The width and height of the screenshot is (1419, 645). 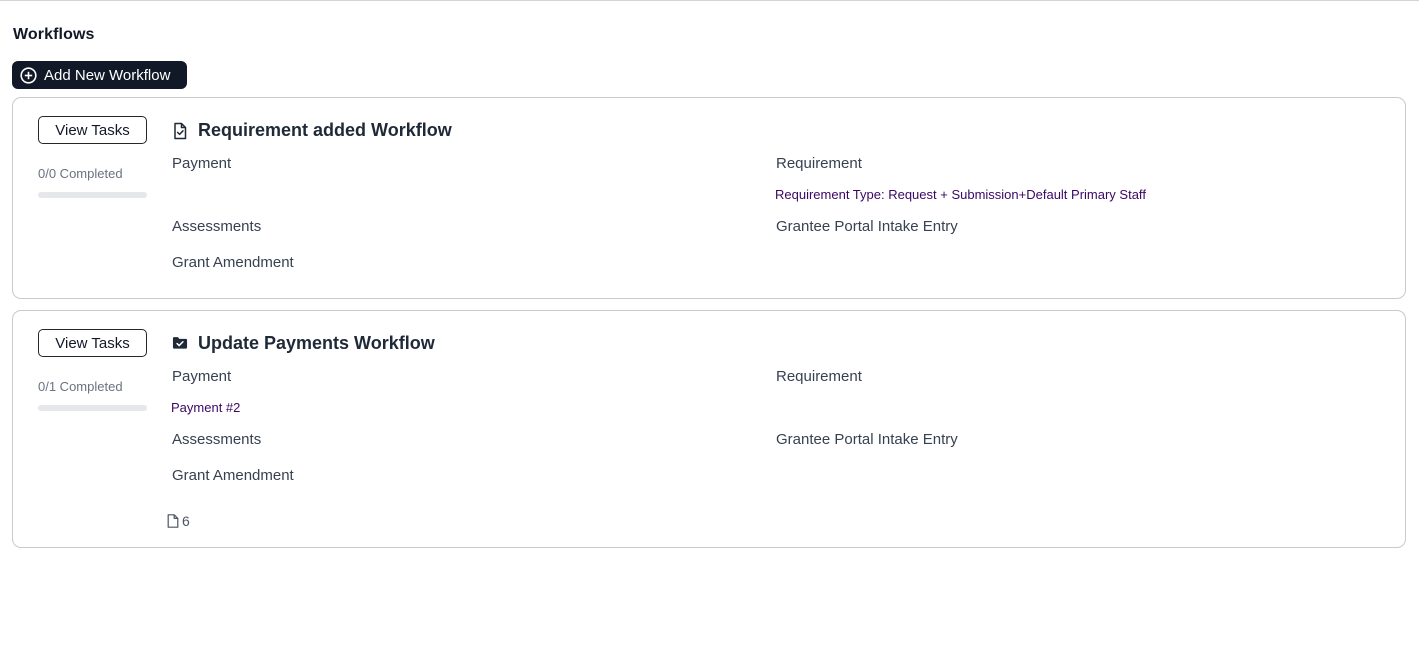 I want to click on payment-value: Payment #2, so click(x=205, y=407).